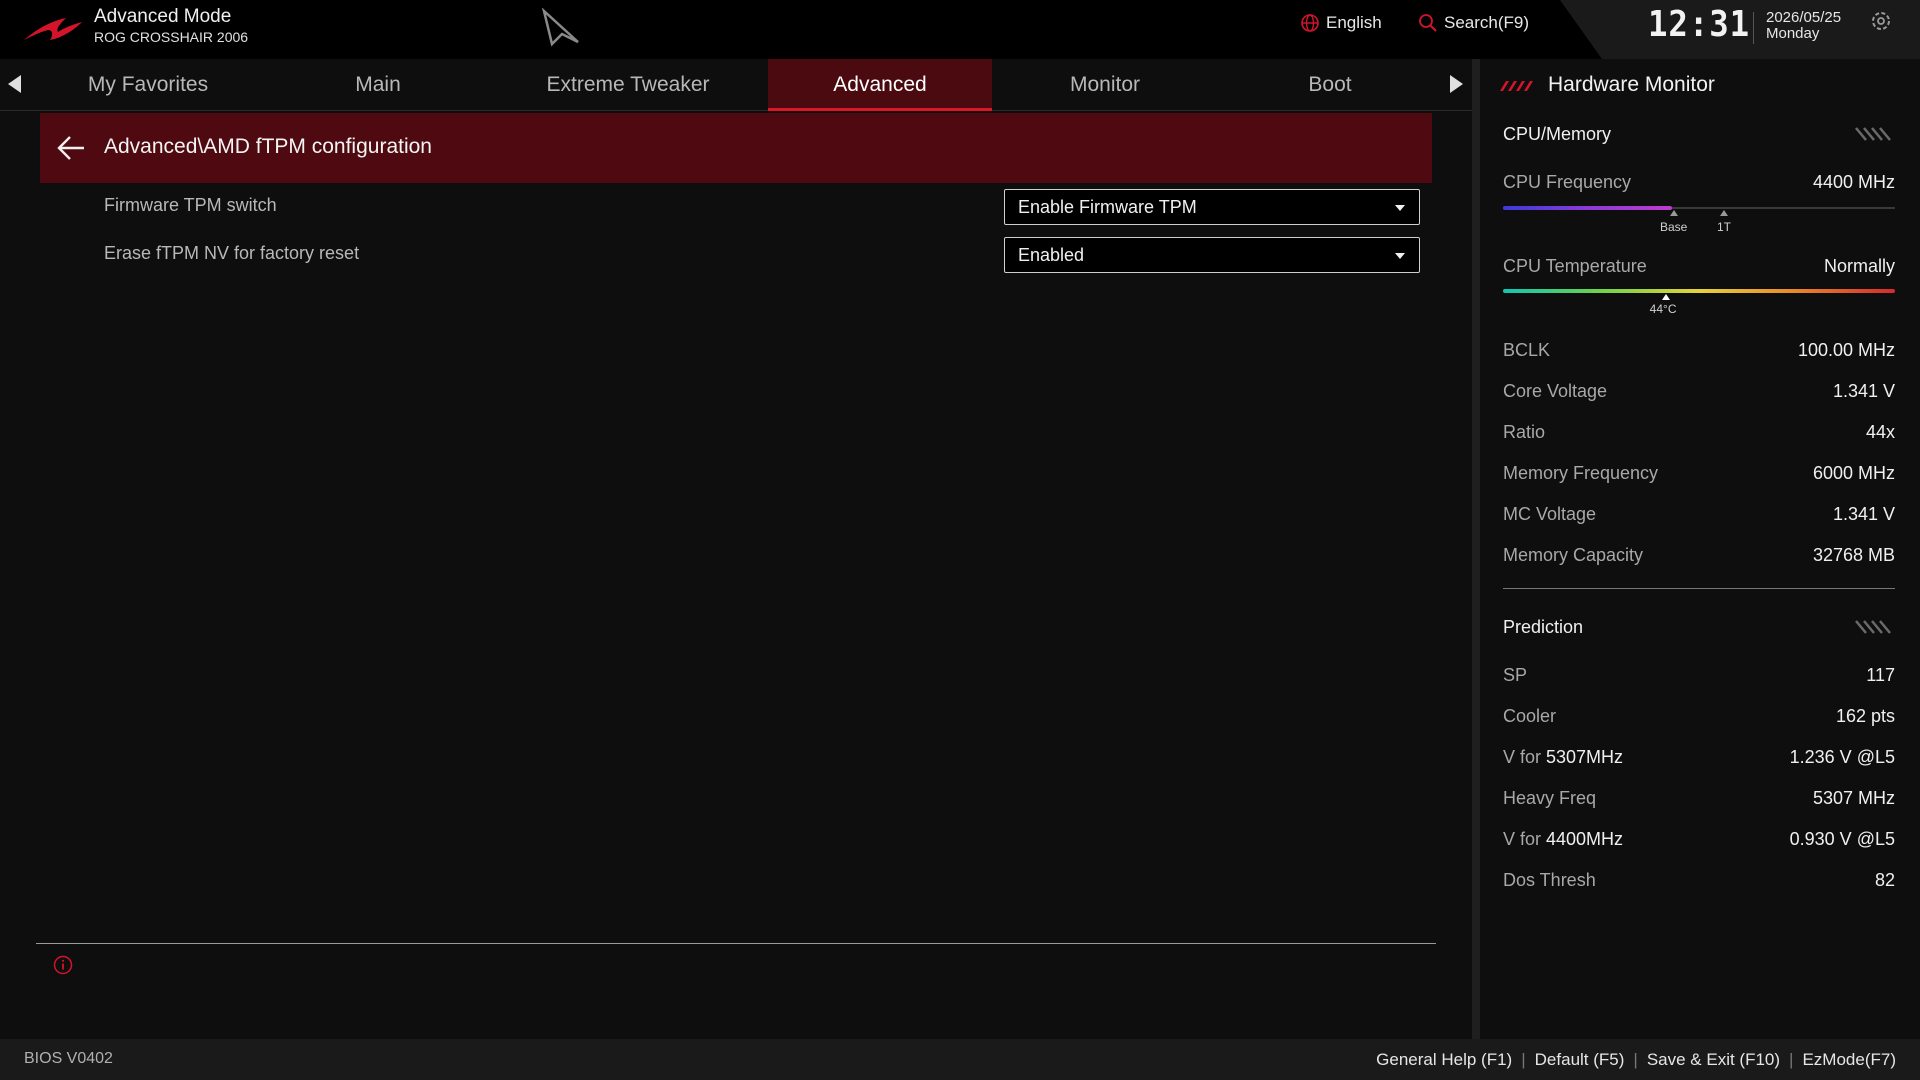 The height and width of the screenshot is (1080, 1920). I want to click on date-block: 2026/05/25 Monday, so click(1803, 26).